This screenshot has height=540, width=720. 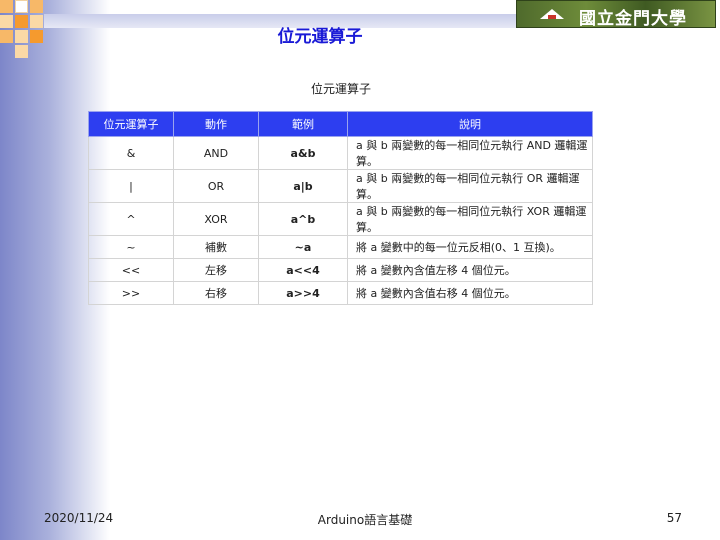 What do you see at coordinates (131, 186) in the screenshot?
I see `cell-operator: |` at bounding box center [131, 186].